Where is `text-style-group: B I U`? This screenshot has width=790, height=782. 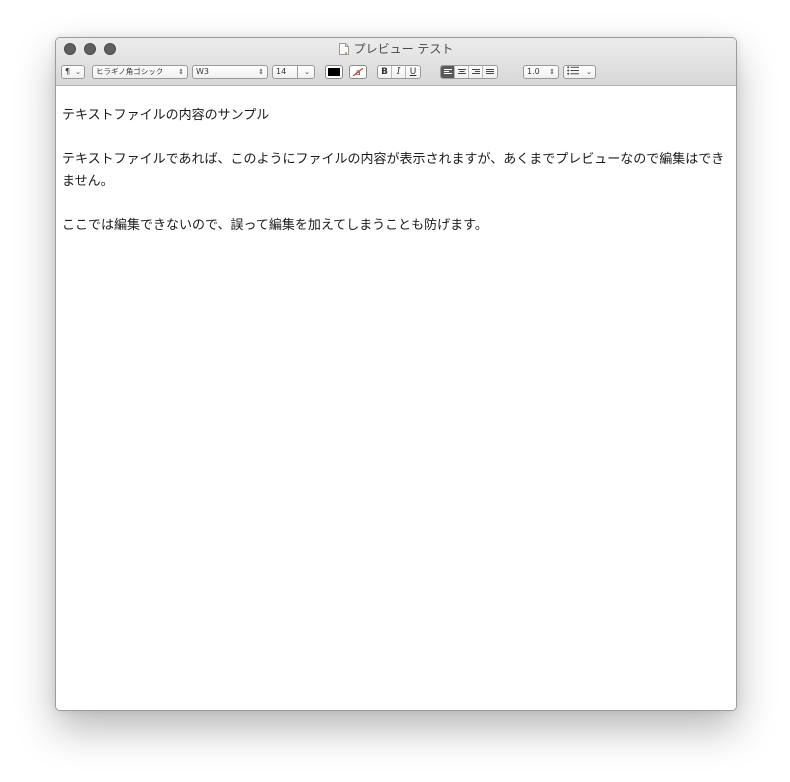 text-style-group: B I U is located at coordinates (399, 72).